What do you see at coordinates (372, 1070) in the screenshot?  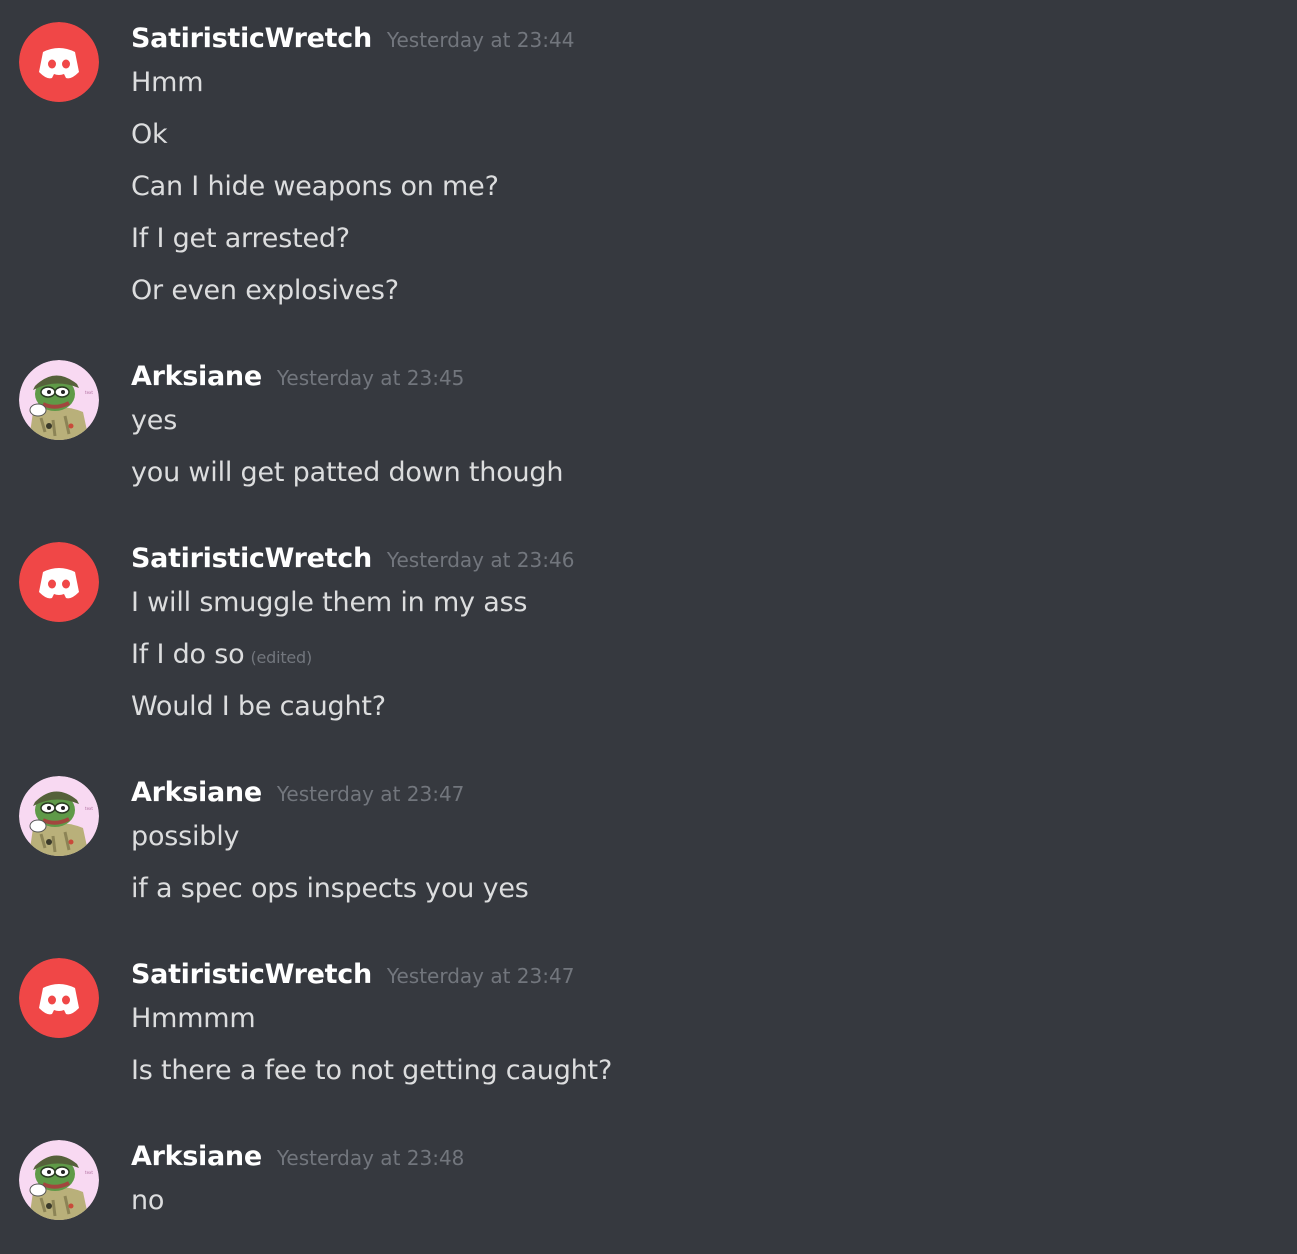 I see `message-text: Is there a fee to not getting caught?` at bounding box center [372, 1070].